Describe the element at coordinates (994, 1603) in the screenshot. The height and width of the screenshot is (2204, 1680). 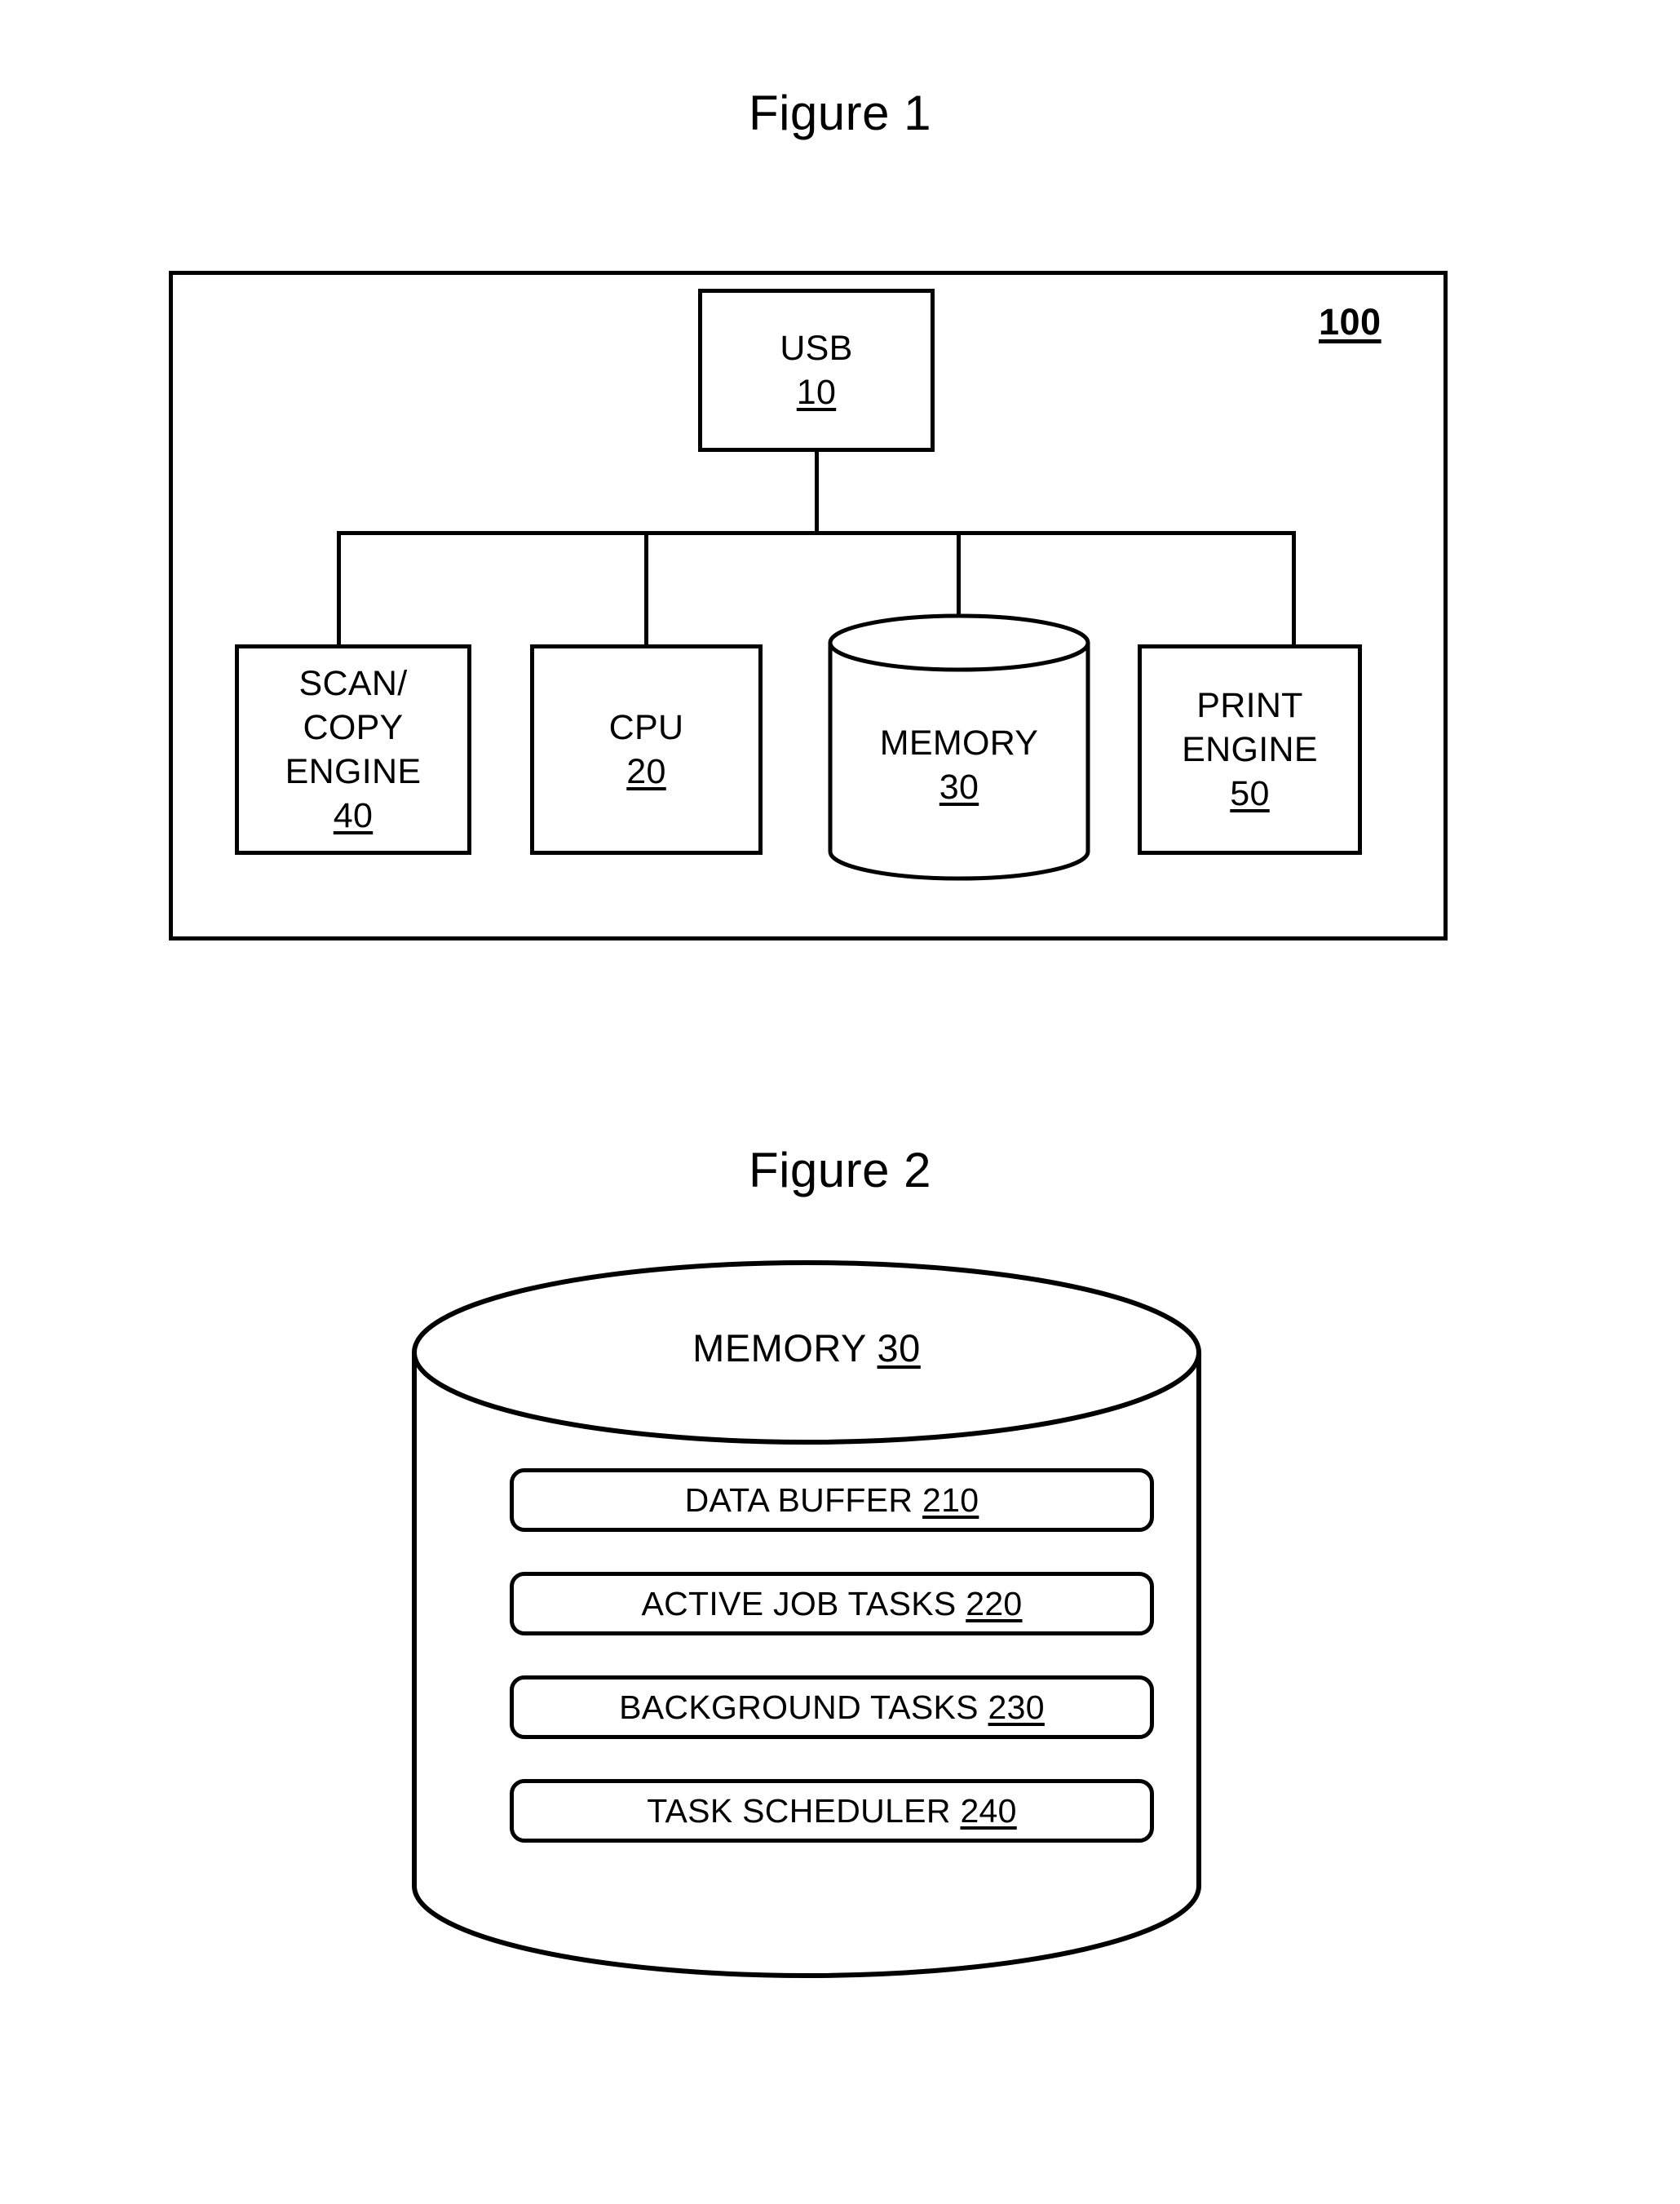
I see `memory-component-active-job-tasks-ref: 220` at that location.